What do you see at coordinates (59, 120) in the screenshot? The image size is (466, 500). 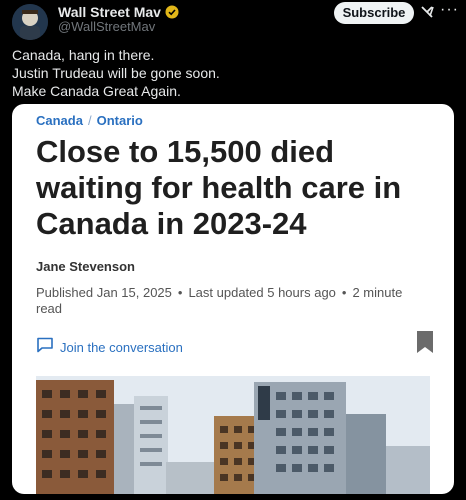 I see `breadcrumb-canada: Canada` at bounding box center [59, 120].